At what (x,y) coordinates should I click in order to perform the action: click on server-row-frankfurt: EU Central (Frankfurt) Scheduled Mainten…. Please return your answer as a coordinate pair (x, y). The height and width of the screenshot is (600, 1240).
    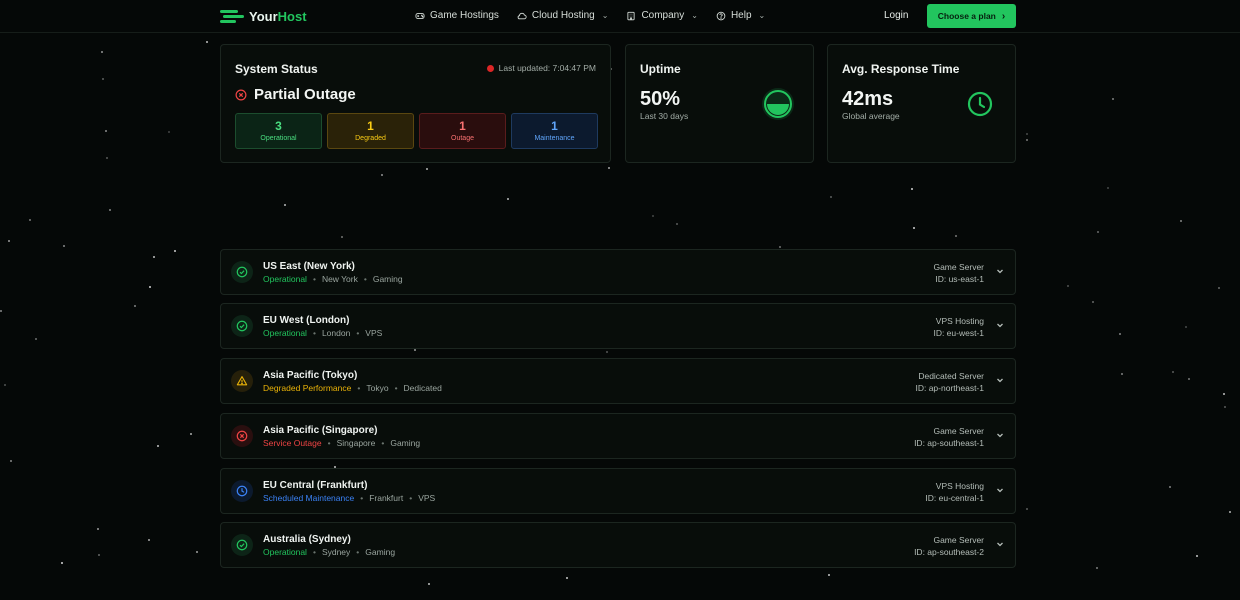
    Looking at the image, I should click on (618, 491).